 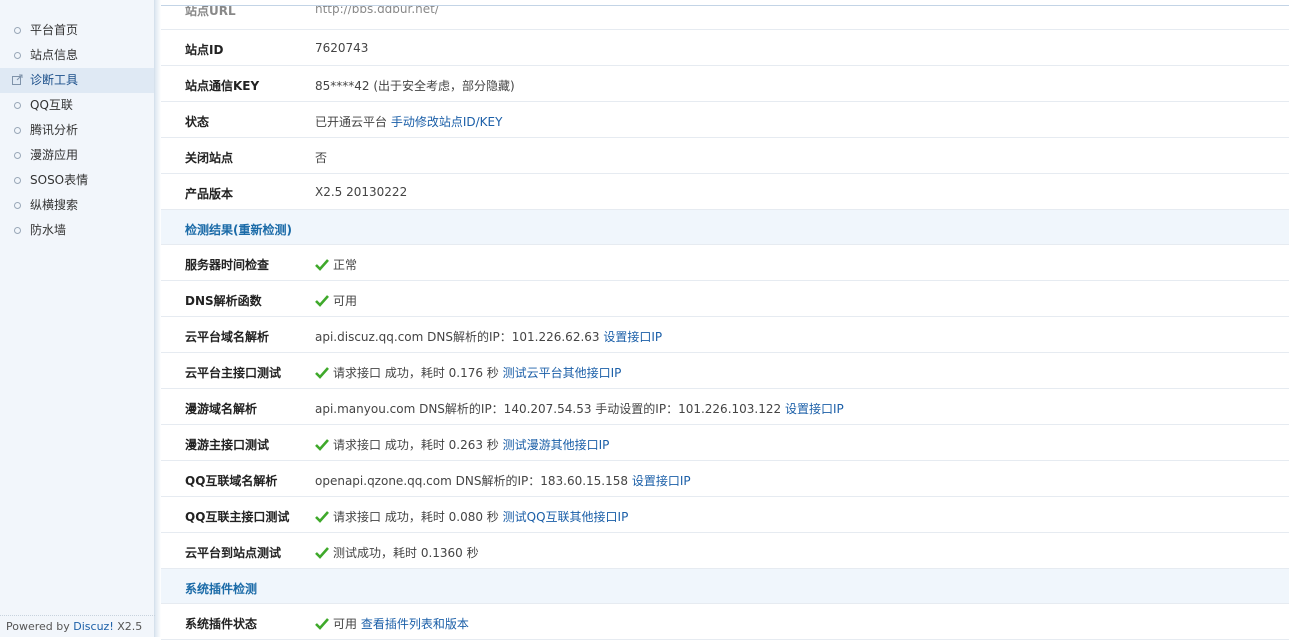 What do you see at coordinates (209, 158) in the screenshot?
I see `row-label: 关闭站点` at bounding box center [209, 158].